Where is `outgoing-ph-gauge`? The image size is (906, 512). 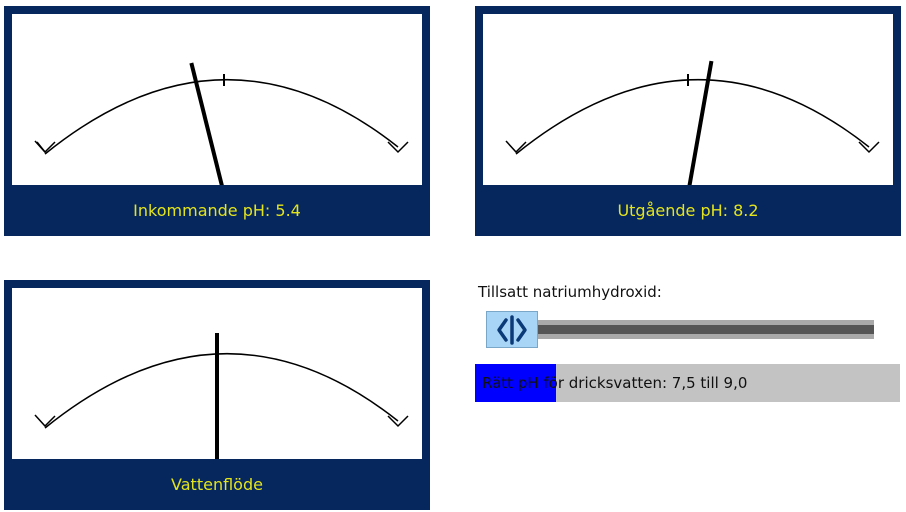
outgoing-ph-gauge is located at coordinates (692, 122).